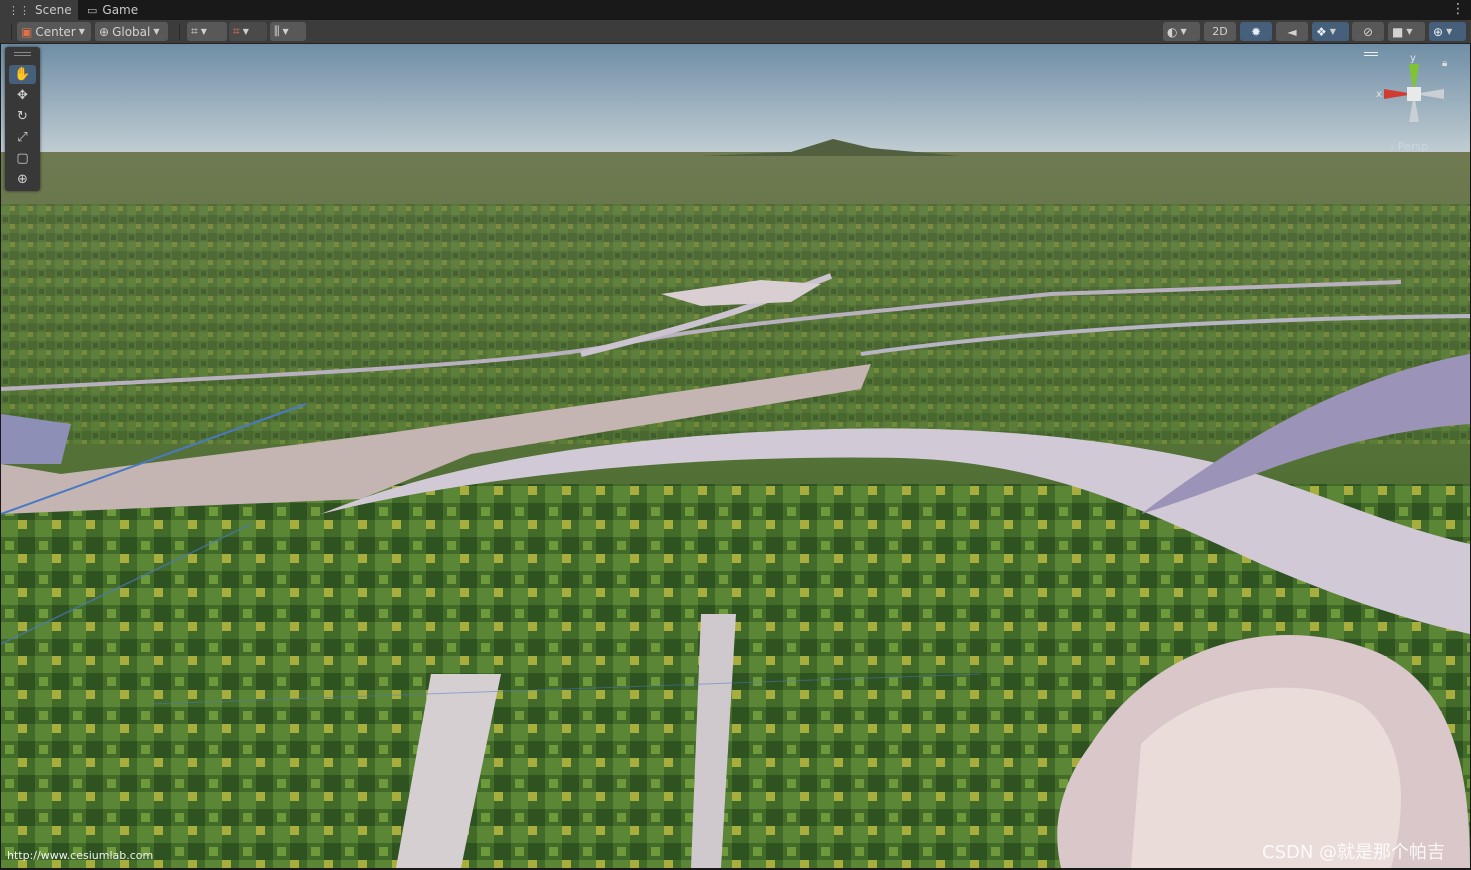 The height and width of the screenshot is (870, 1471). I want to click on toolbar-separator, so click(179, 32).